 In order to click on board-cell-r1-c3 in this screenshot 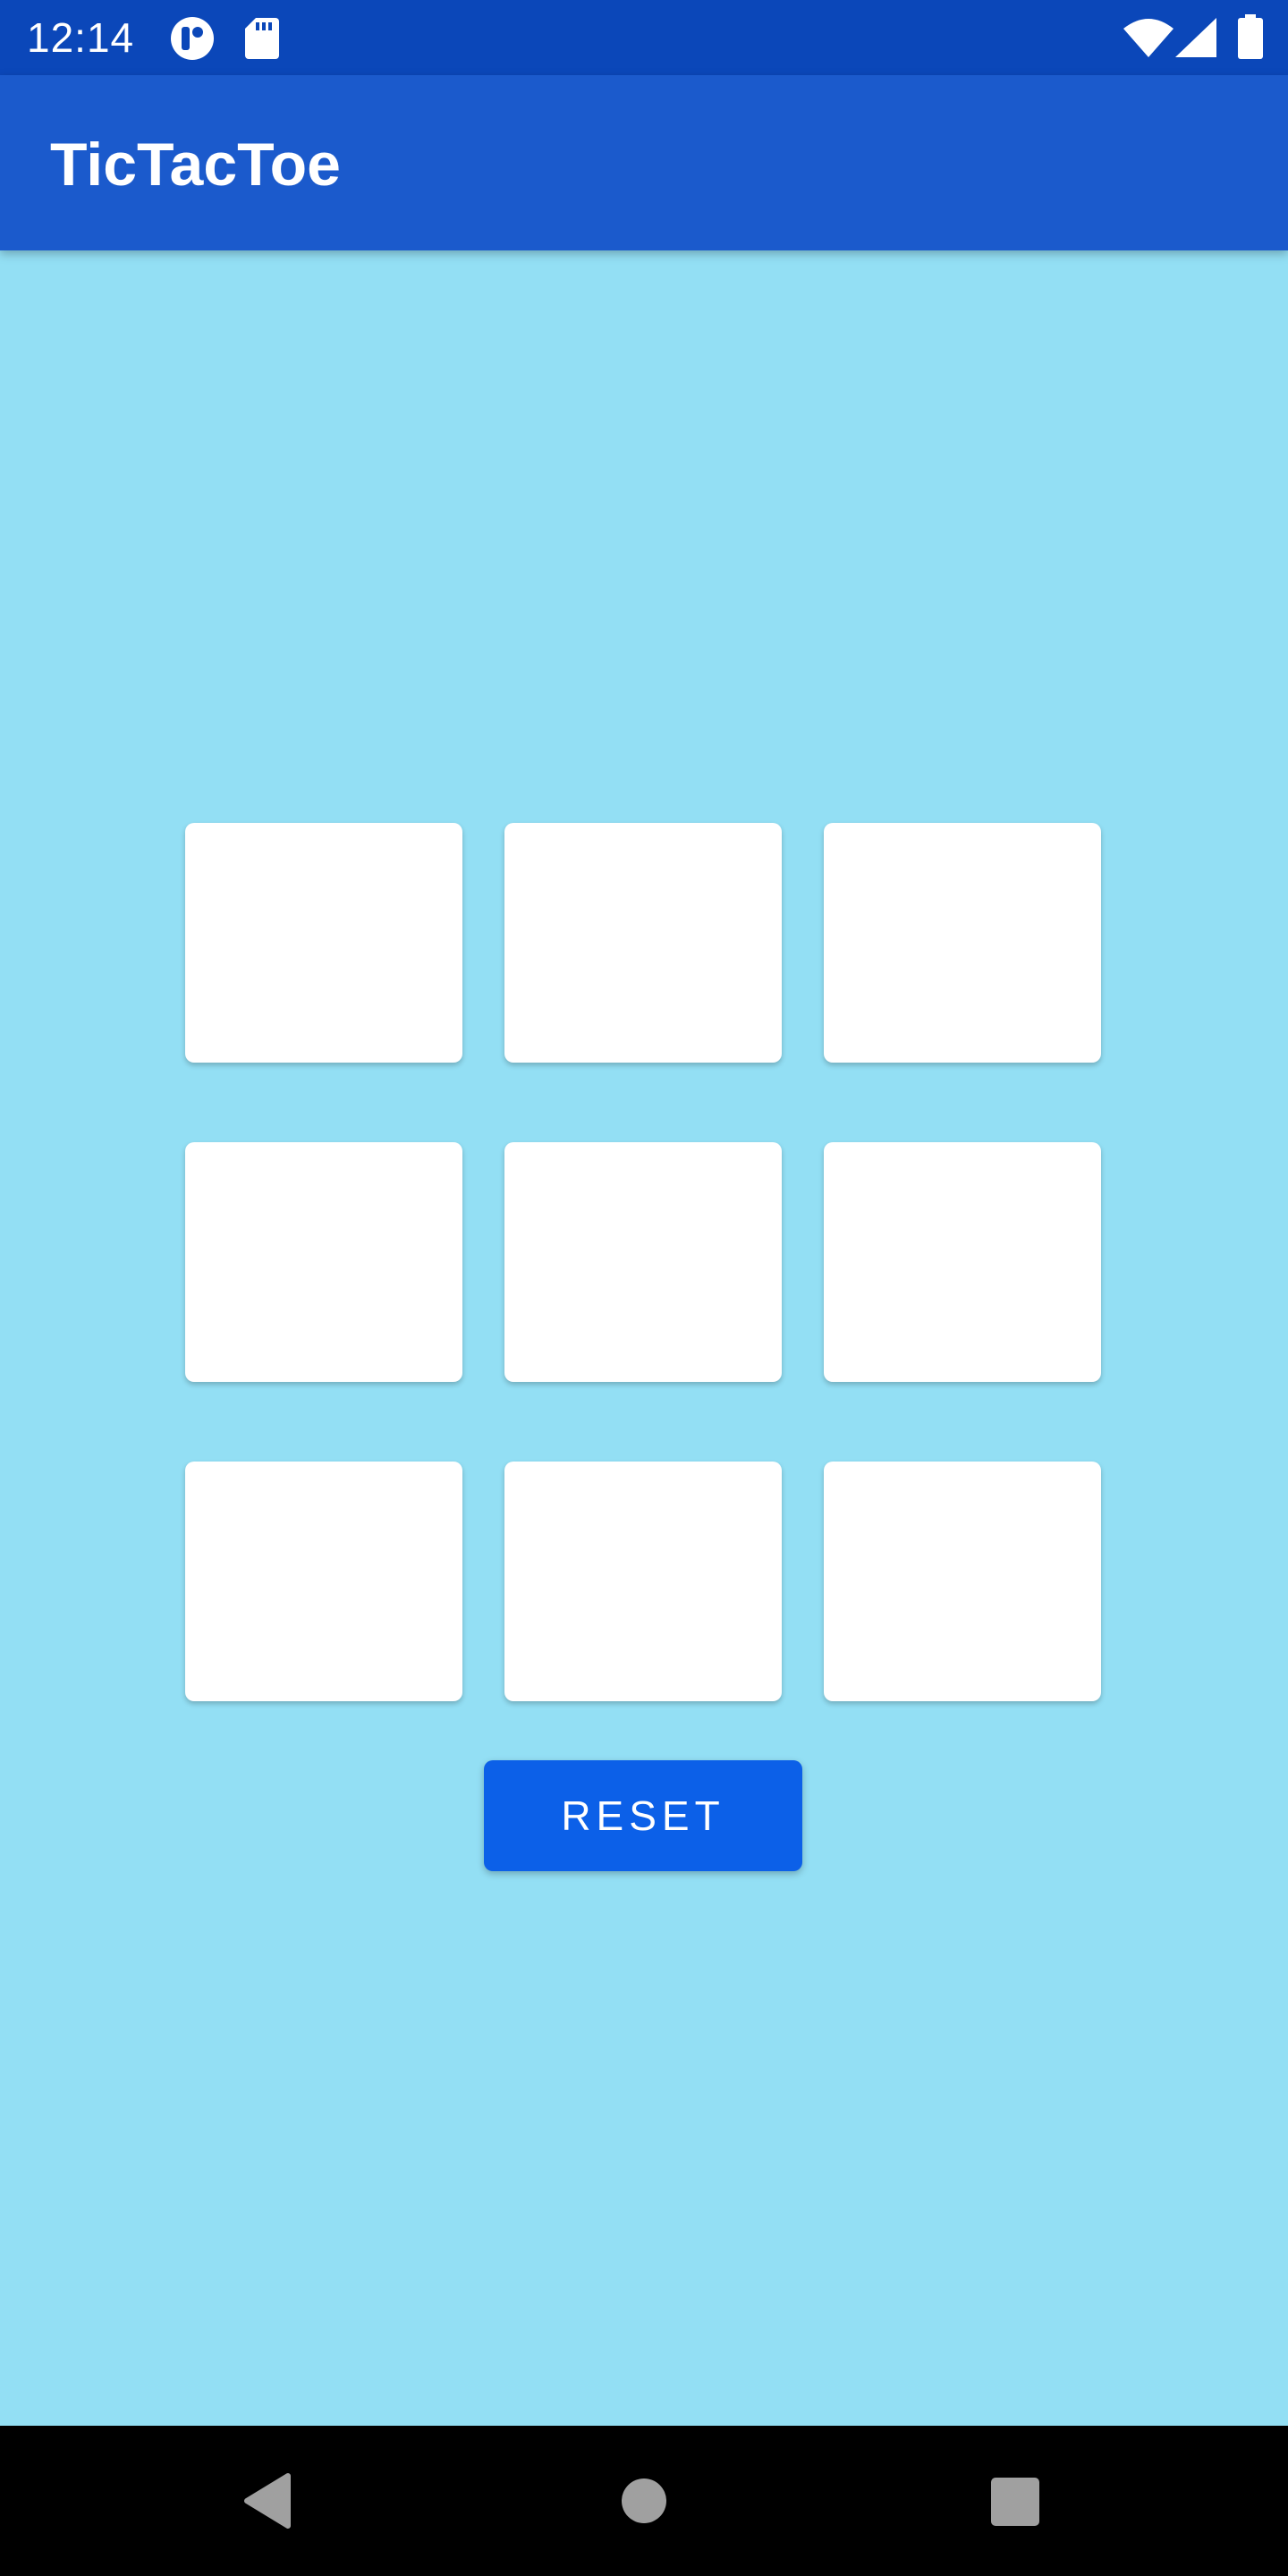, I will do `click(962, 943)`.